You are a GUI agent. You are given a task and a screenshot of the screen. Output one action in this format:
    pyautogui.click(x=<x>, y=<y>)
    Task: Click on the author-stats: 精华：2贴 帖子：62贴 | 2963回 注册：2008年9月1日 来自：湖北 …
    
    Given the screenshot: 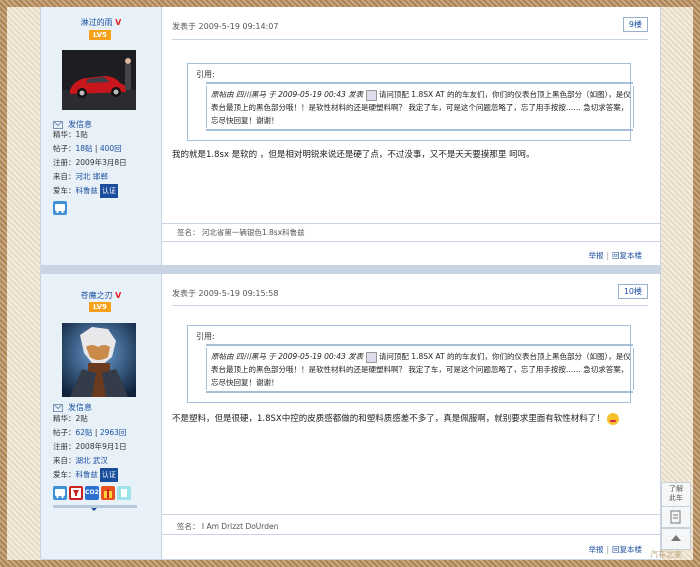 What is the action you would take?
    pyautogui.click(x=90, y=447)
    